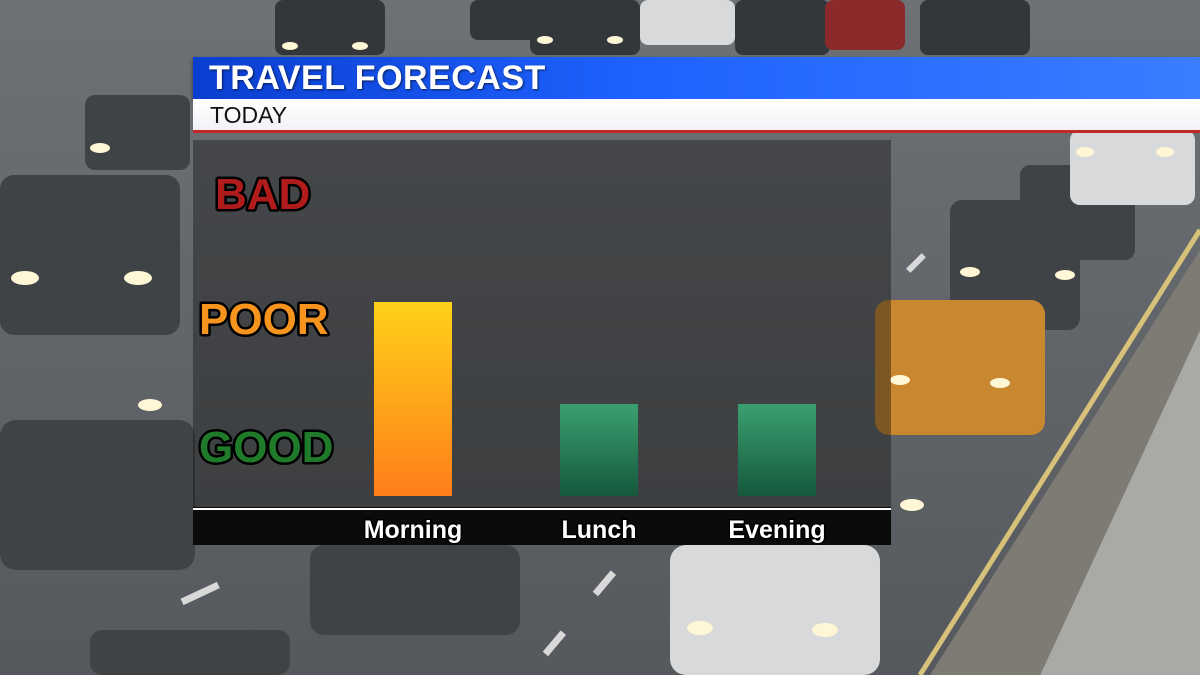 The height and width of the screenshot is (675, 1200). What do you see at coordinates (776, 530) in the screenshot?
I see `category-label-evening: Evening` at bounding box center [776, 530].